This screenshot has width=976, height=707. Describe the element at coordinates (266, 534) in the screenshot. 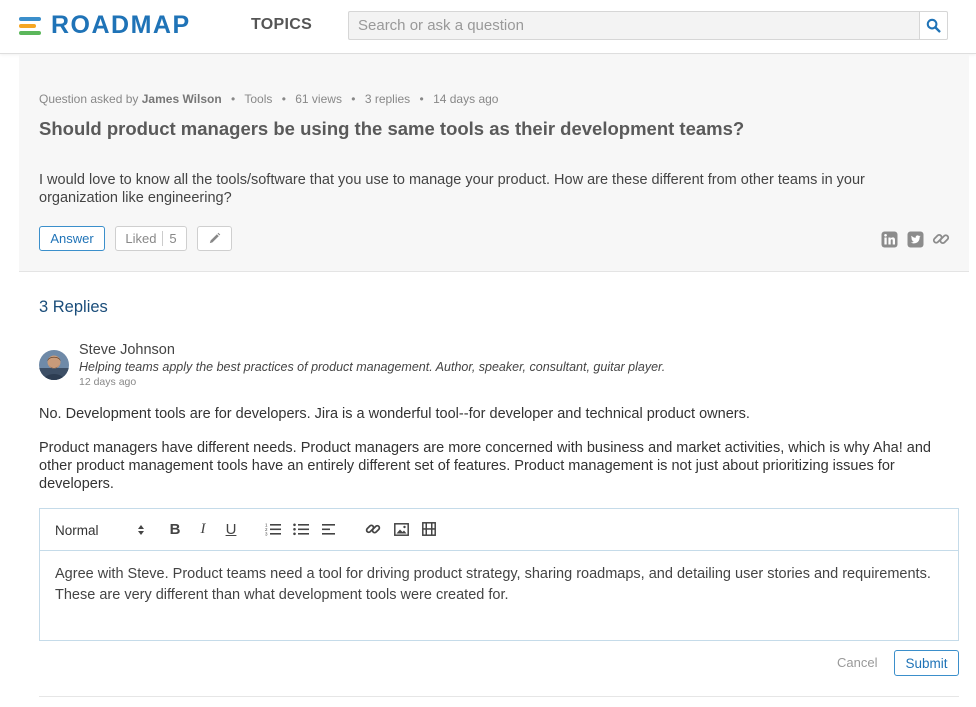

I see `svg-text: 3` at that location.